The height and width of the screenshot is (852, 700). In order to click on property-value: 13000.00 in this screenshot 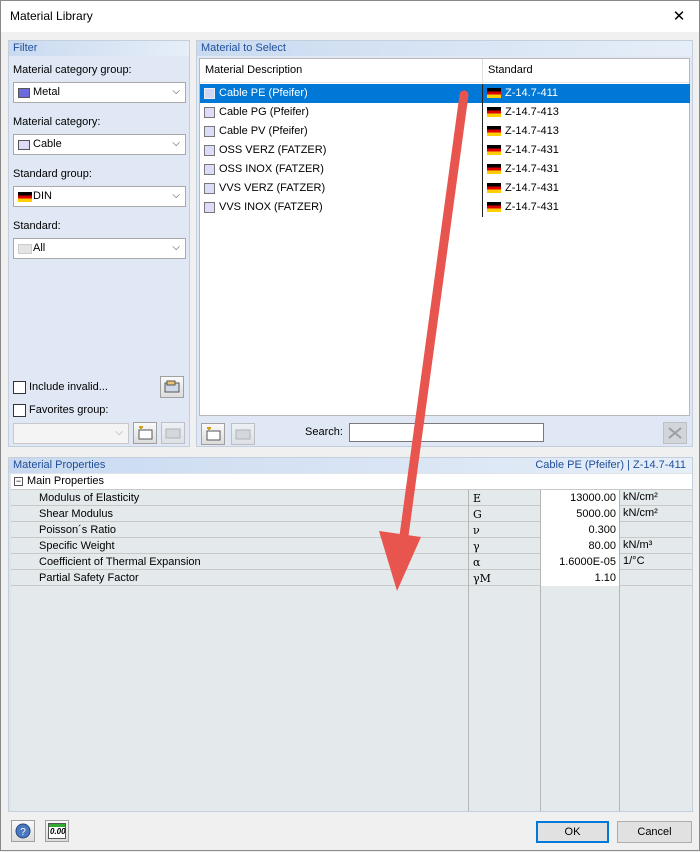, I will do `click(593, 498)`.